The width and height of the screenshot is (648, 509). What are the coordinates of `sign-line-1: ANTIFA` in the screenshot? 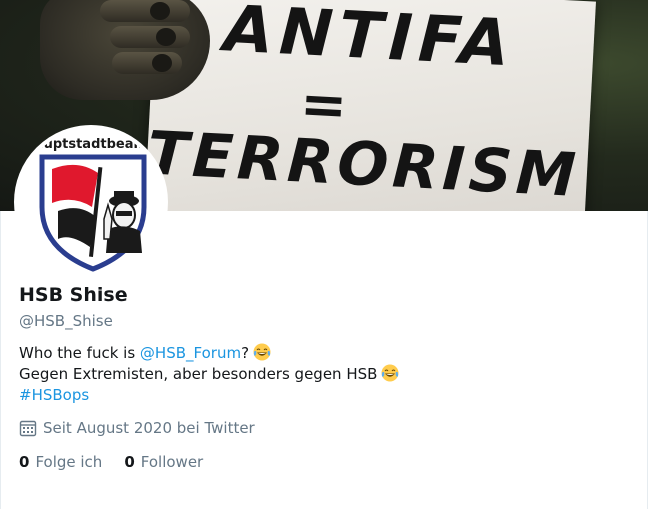 It's located at (370, 41).